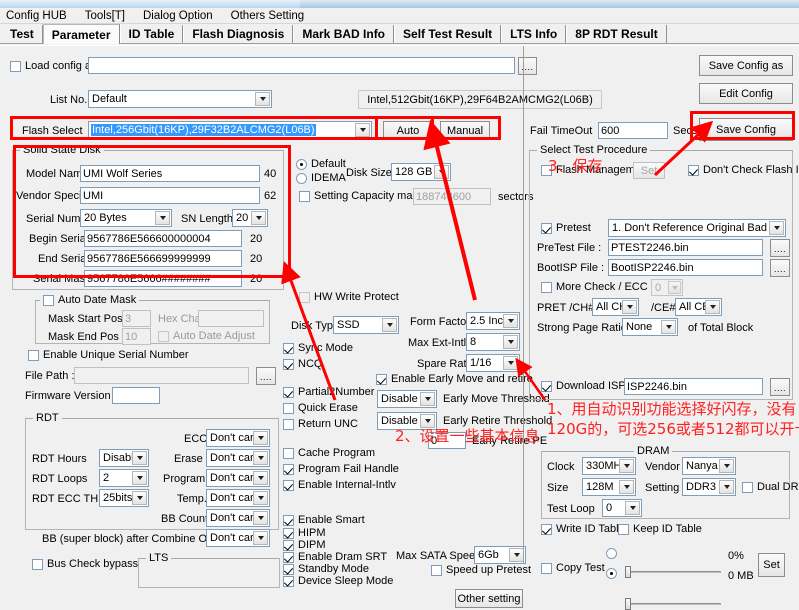  Describe the element at coordinates (573, 568) in the screenshot. I see `copy-test-row: Copy Test` at that location.